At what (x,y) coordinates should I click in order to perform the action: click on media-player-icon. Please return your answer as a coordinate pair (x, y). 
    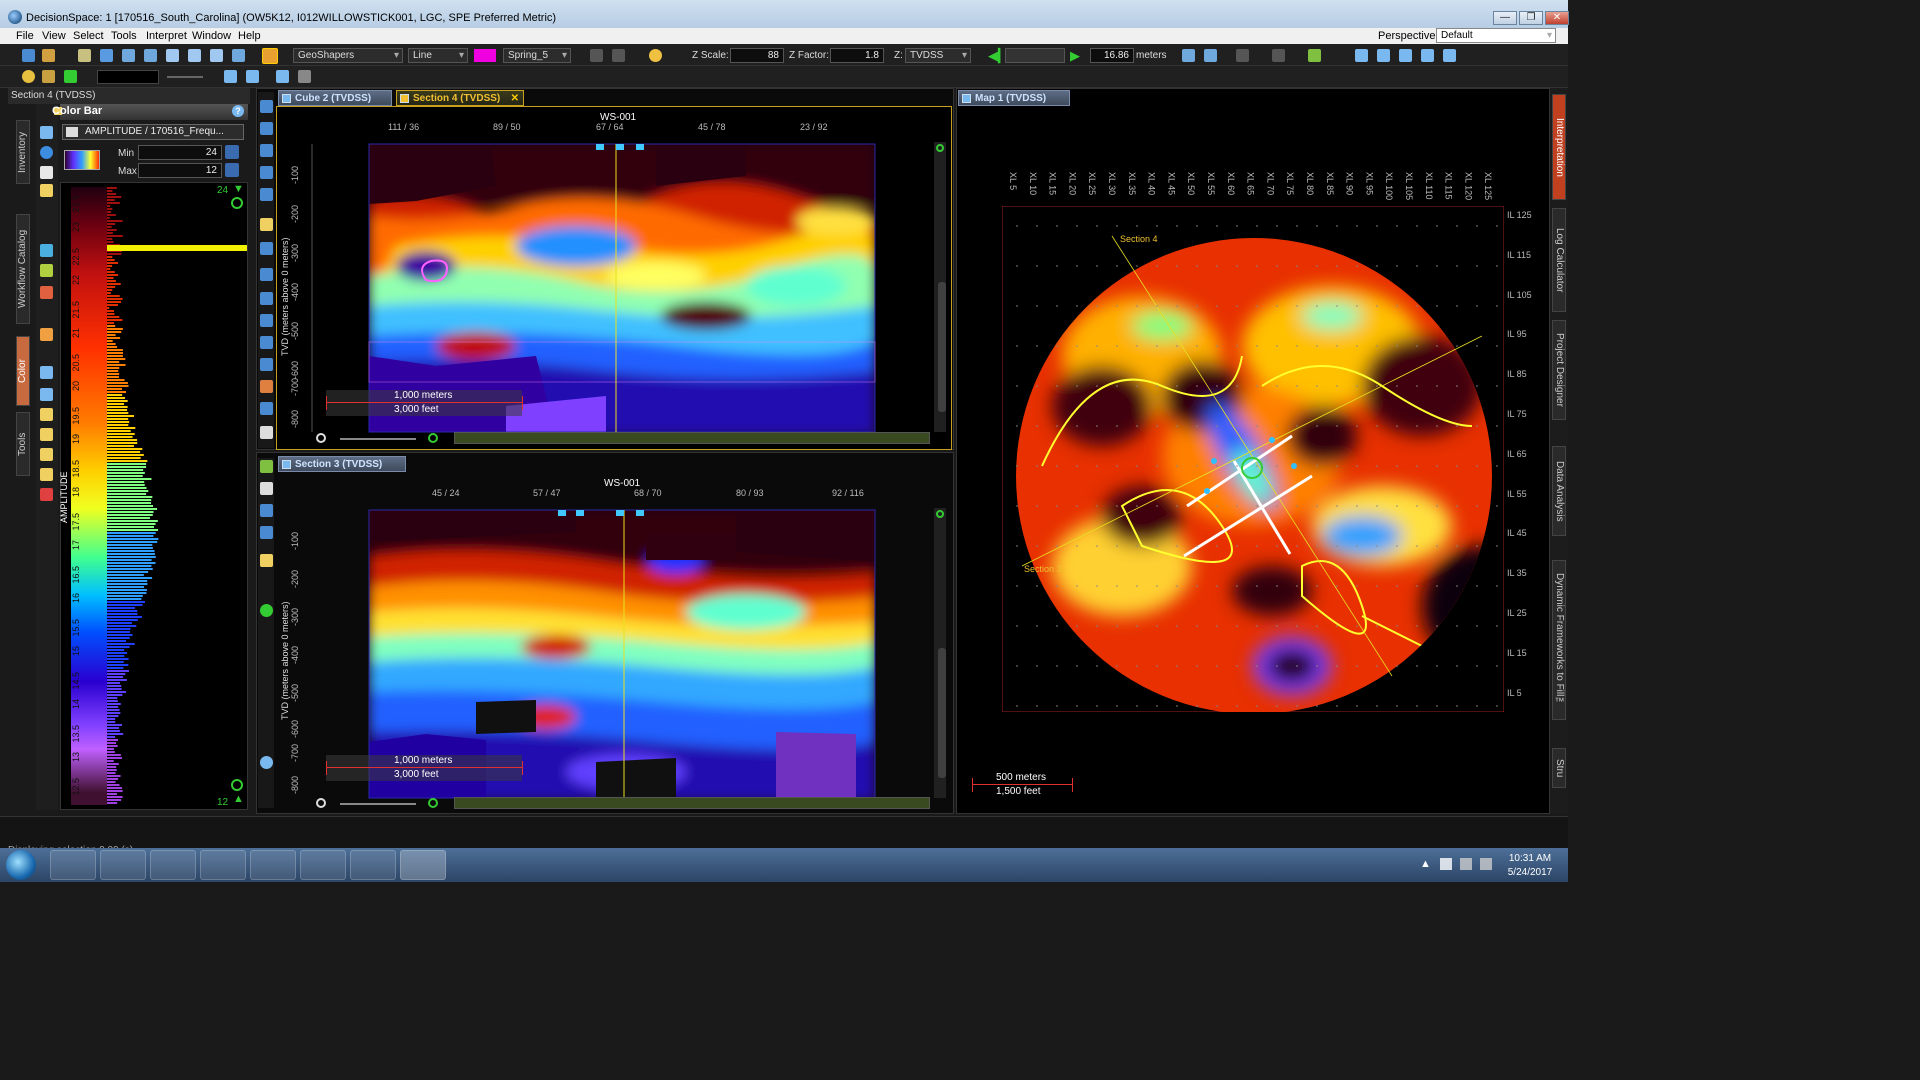
    Looking at the image, I should click on (173, 865).